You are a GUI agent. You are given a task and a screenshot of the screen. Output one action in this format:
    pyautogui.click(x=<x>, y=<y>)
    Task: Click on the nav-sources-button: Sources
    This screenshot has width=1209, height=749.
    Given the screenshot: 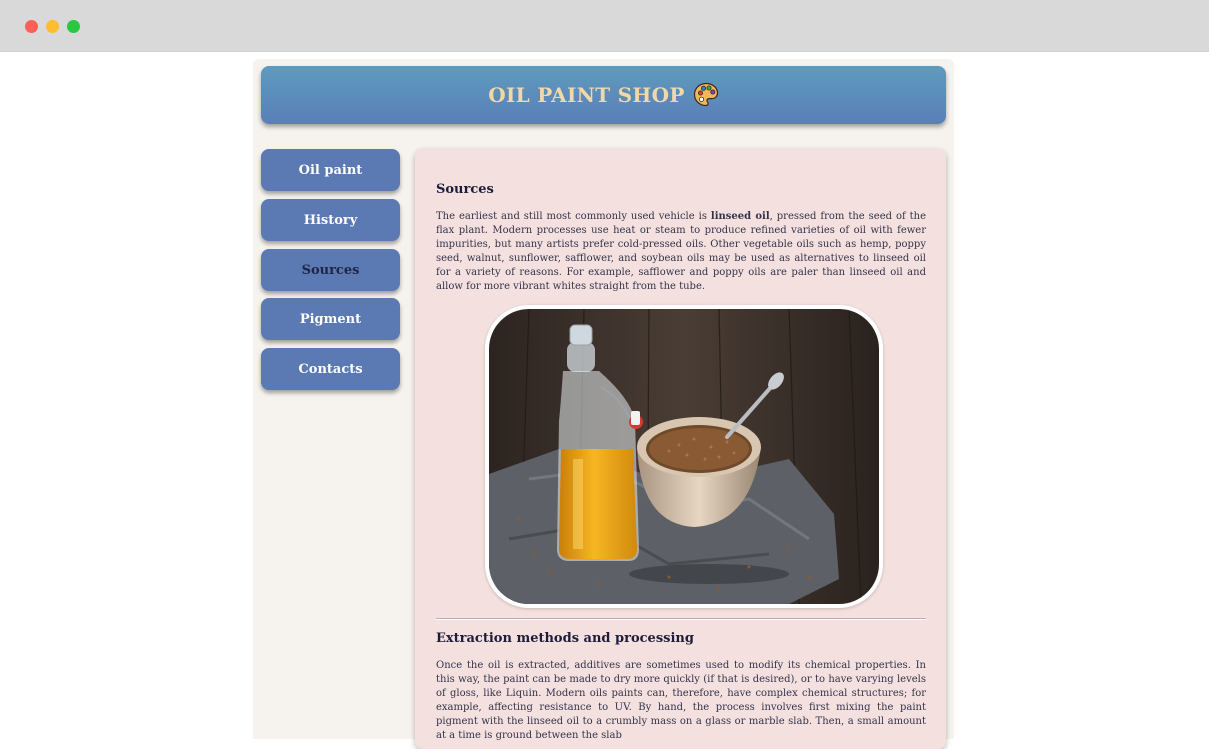 What is the action you would take?
    pyautogui.click(x=330, y=270)
    